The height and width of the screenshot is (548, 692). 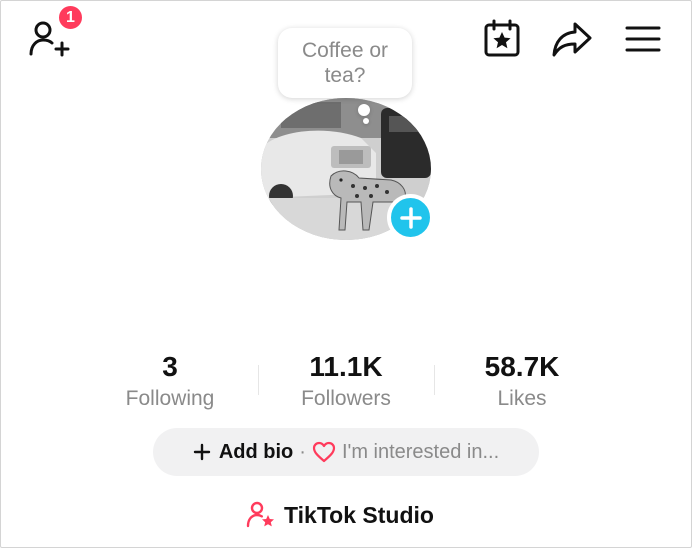 I want to click on menu-icon, so click(x=643, y=39).